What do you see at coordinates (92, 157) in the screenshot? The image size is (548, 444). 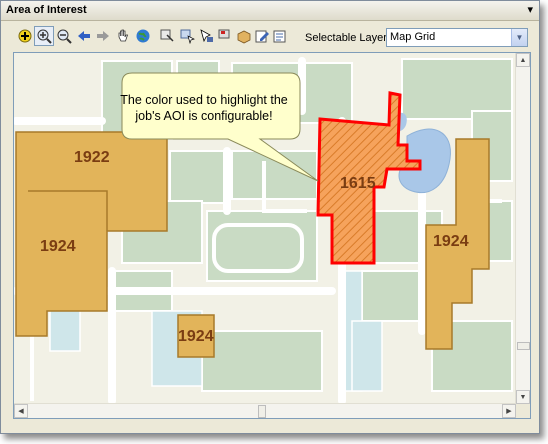 I see `parcel-label-1922: 1922` at bounding box center [92, 157].